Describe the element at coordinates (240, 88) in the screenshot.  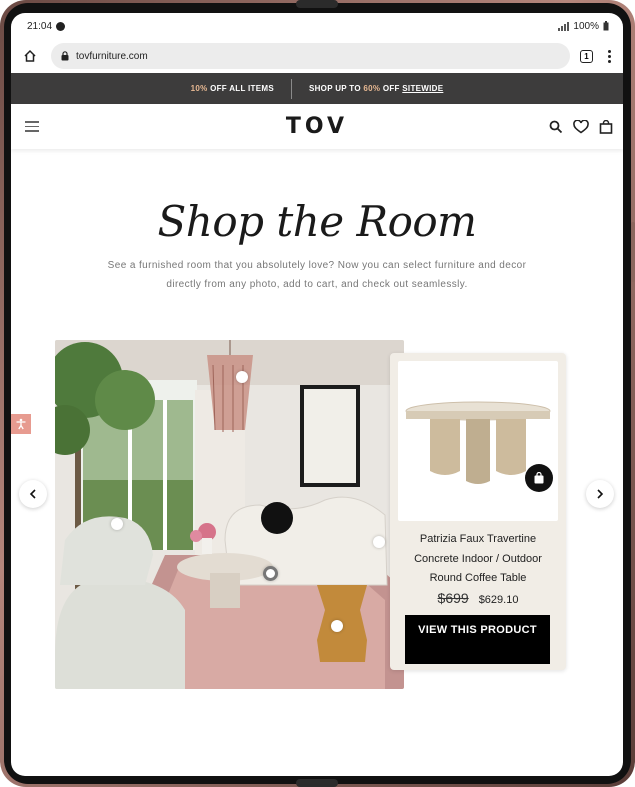
I see `promo-left-text: OFF ALL ITEMS` at that location.